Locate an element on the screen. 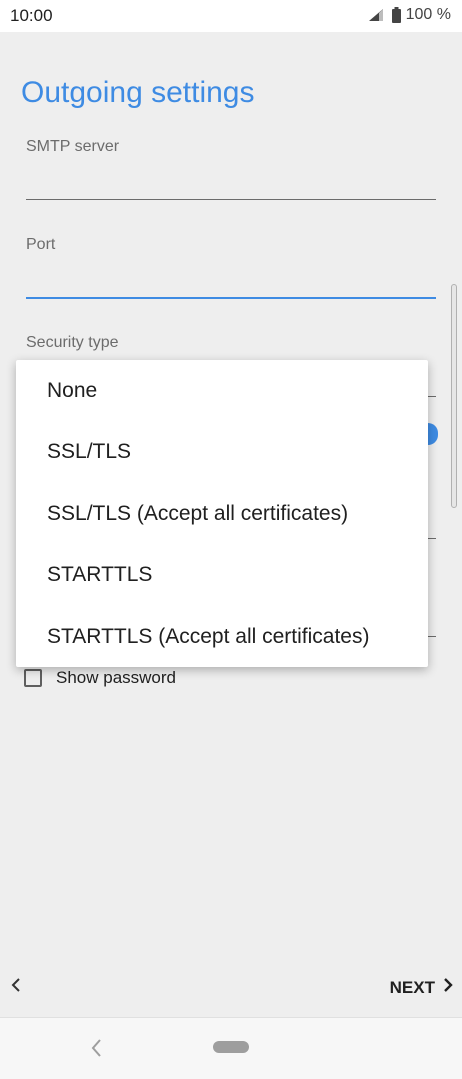 This screenshot has height=1079, width=462. status-indicators: 100 % is located at coordinates (409, 15).